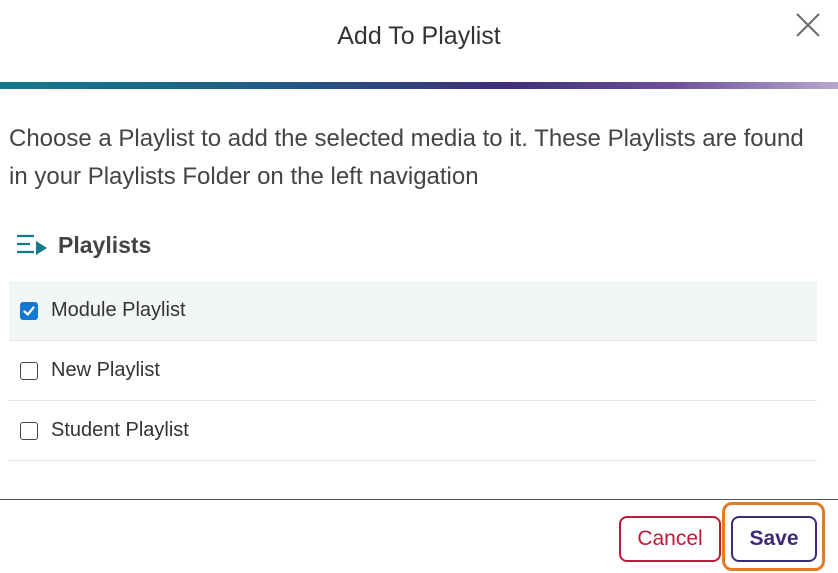 Image resolution: width=838 pixels, height=573 pixels. I want to click on checkbox-checked, so click(29, 310).